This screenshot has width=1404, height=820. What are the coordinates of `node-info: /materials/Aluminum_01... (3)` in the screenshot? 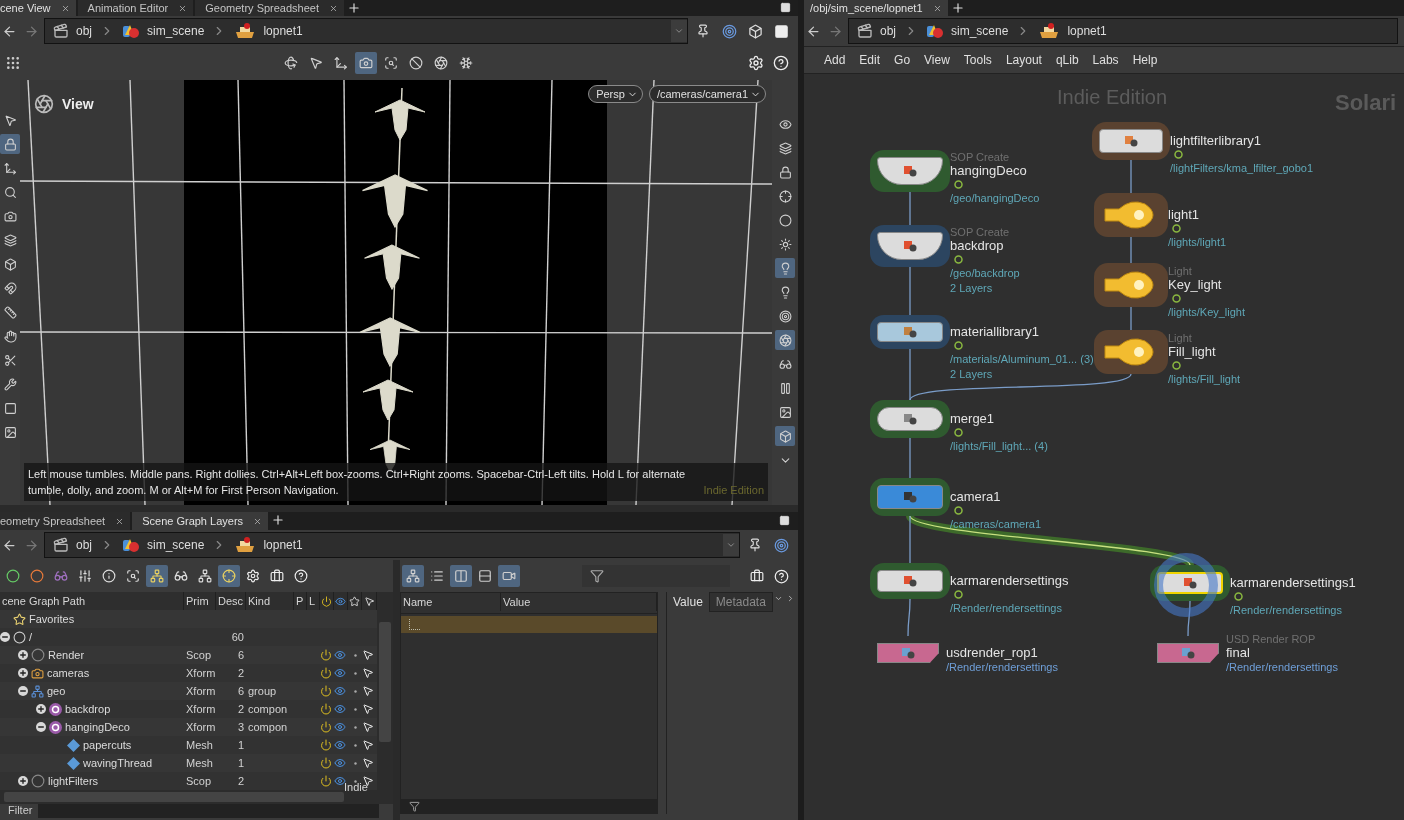 It's located at (1022, 359).